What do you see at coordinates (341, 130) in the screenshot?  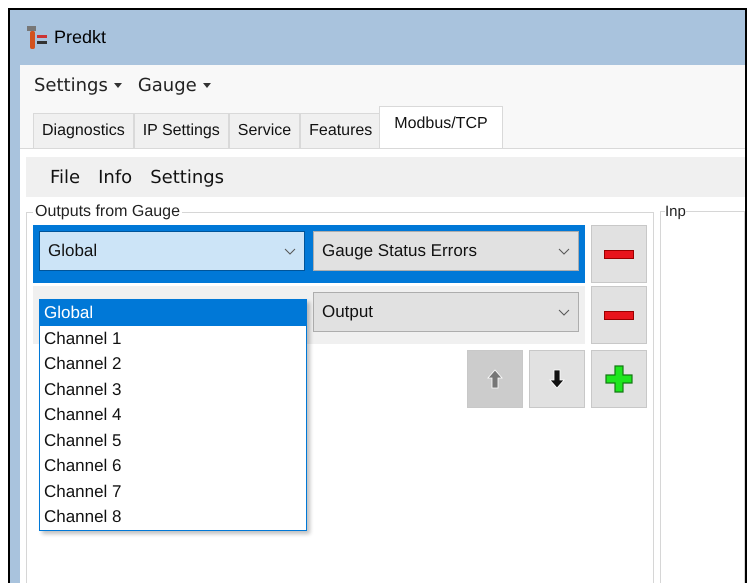 I see `tab: Features` at bounding box center [341, 130].